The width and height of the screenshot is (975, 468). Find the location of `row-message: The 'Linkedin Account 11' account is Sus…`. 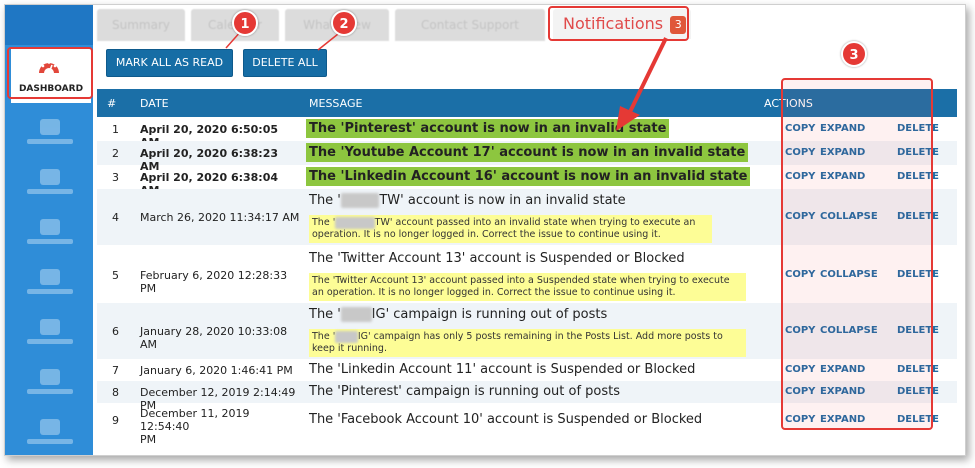

row-message: The 'Linkedin Account 11' account is Sus… is located at coordinates (502, 369).